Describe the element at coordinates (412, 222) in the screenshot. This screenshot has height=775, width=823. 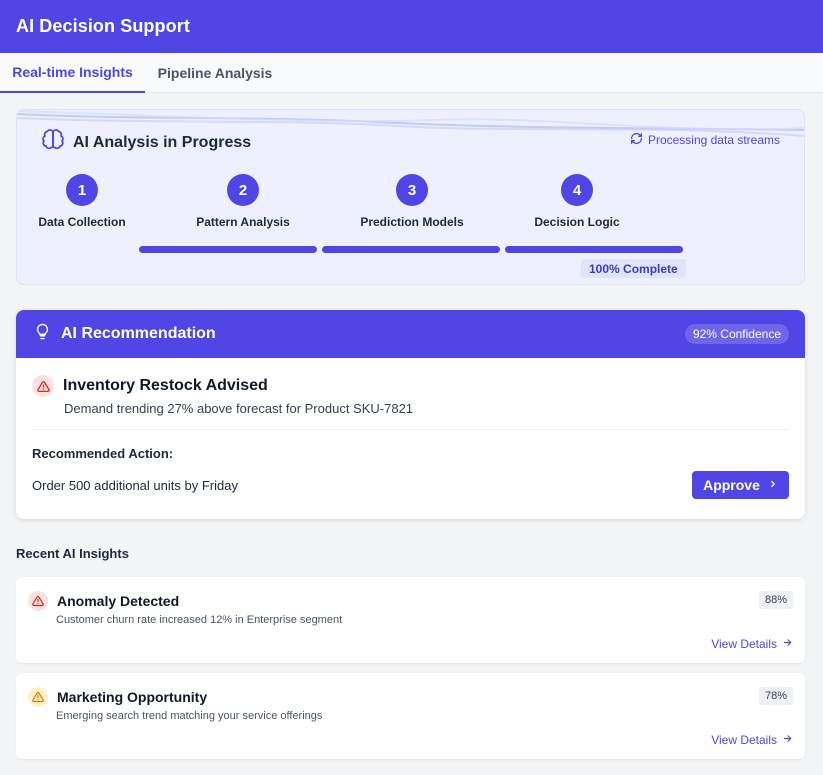
I see `step-label: Prediction Models` at that location.